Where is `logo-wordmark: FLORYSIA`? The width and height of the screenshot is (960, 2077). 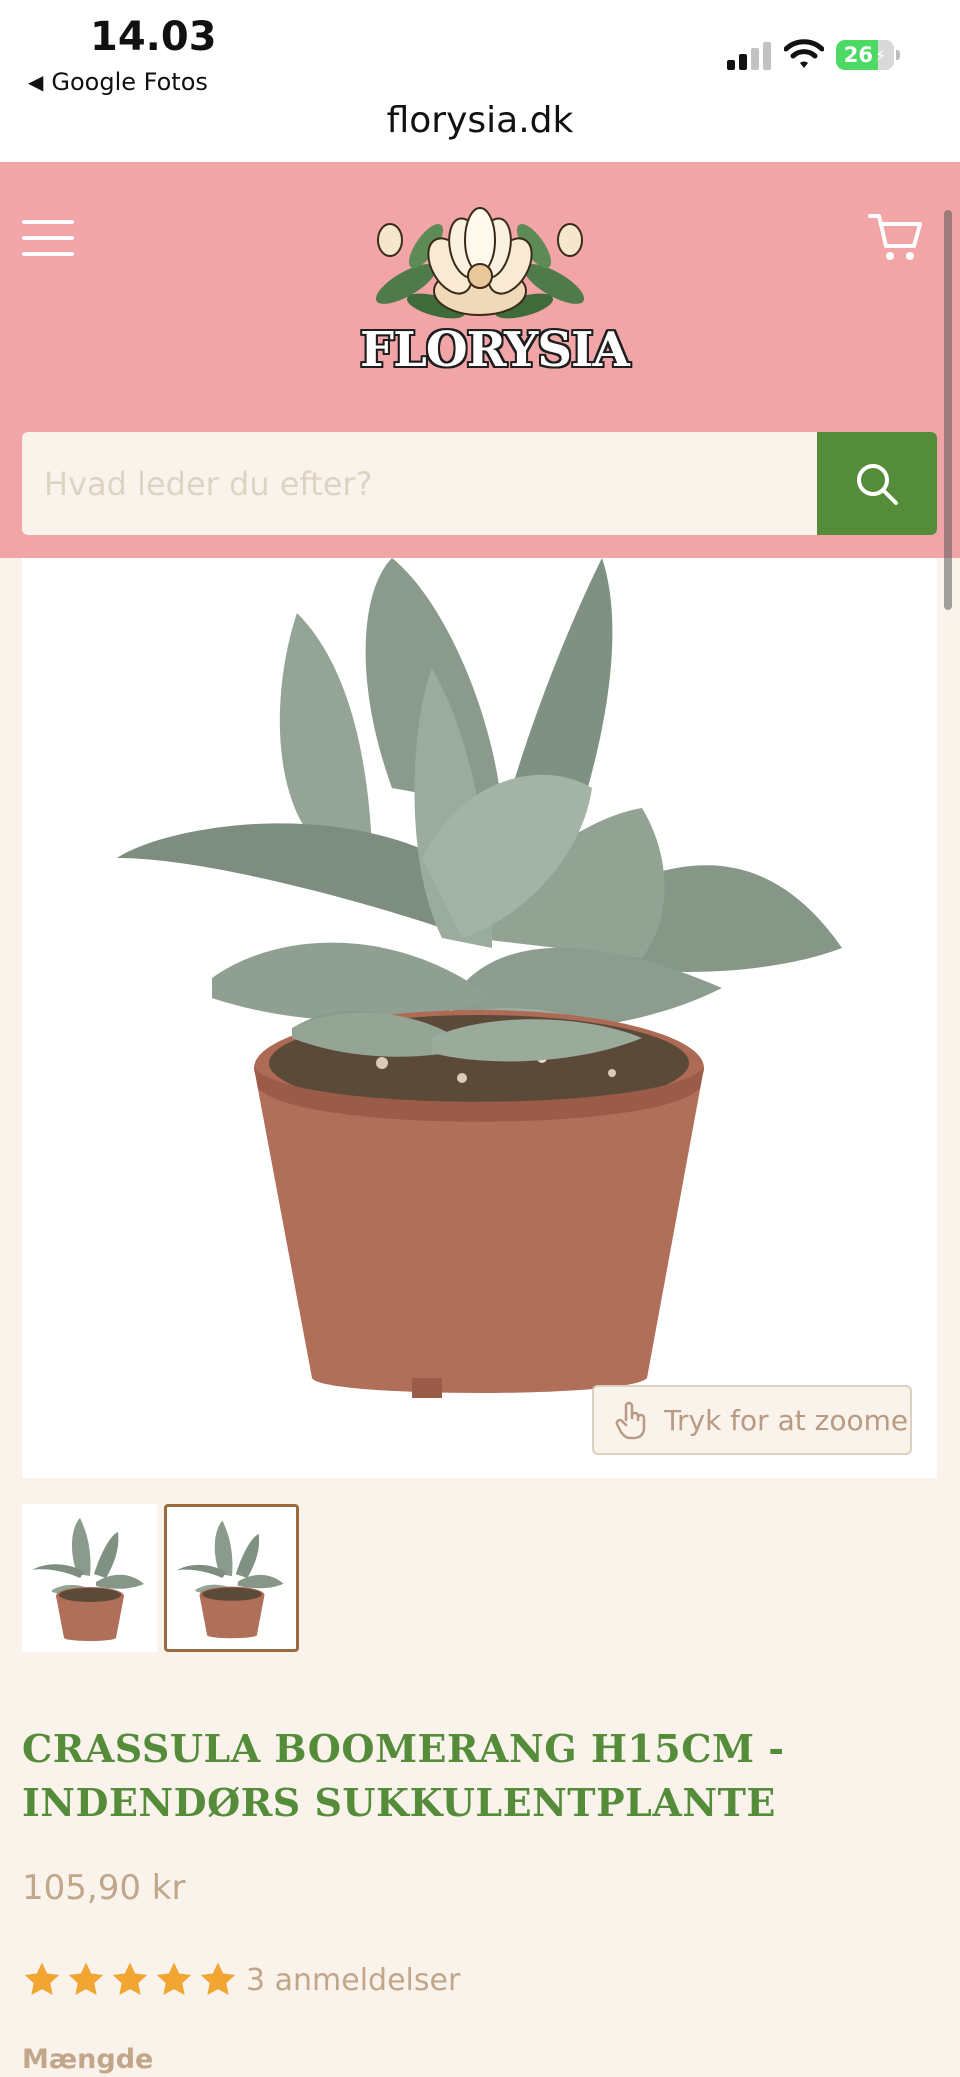 logo-wordmark: FLORYSIA is located at coordinates (495, 350).